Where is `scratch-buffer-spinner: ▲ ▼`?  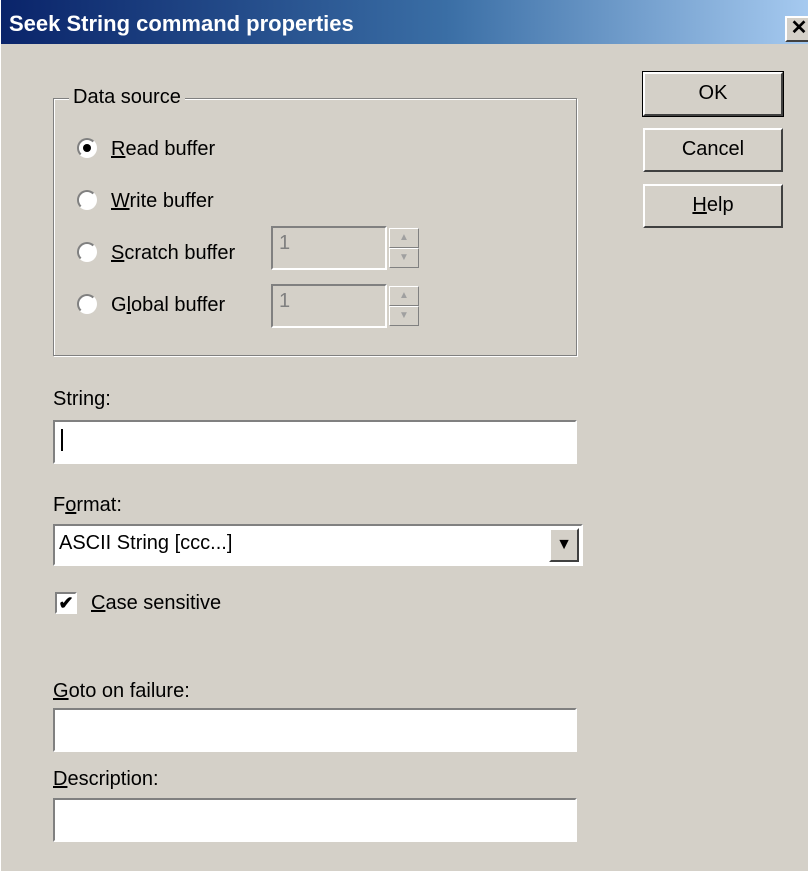 scratch-buffer-spinner: ▲ ▼ is located at coordinates (404, 249).